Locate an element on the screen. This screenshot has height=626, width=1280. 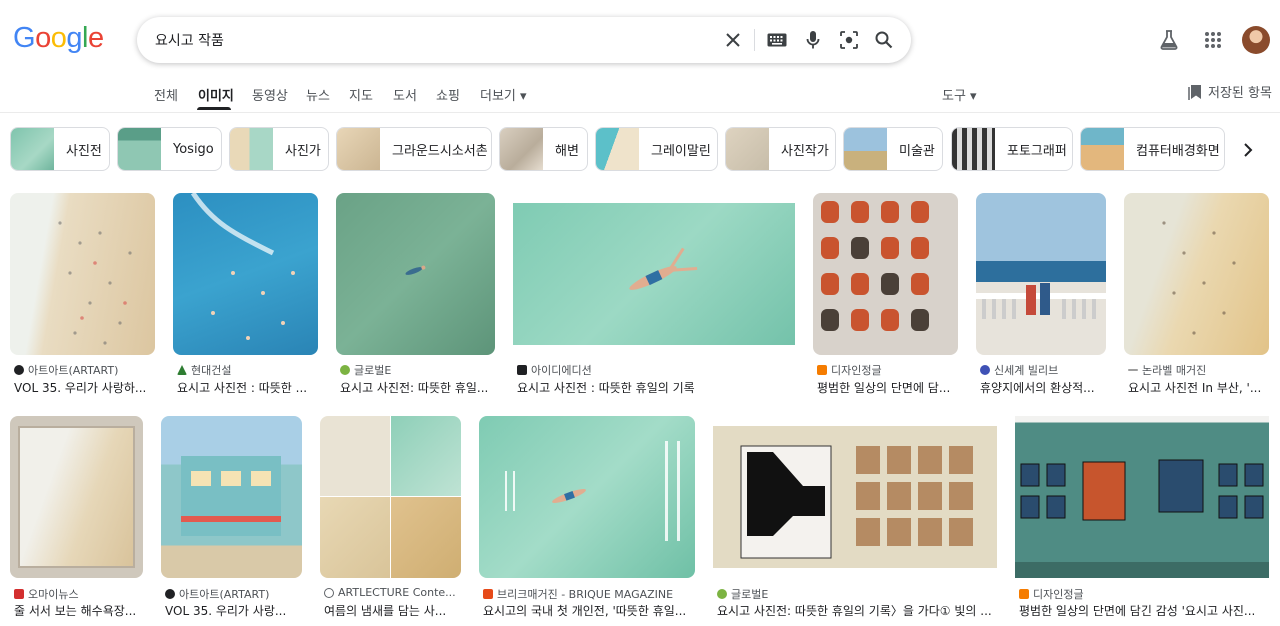
chip-photo-exhibition: 사진전 is located at coordinates (60, 149).